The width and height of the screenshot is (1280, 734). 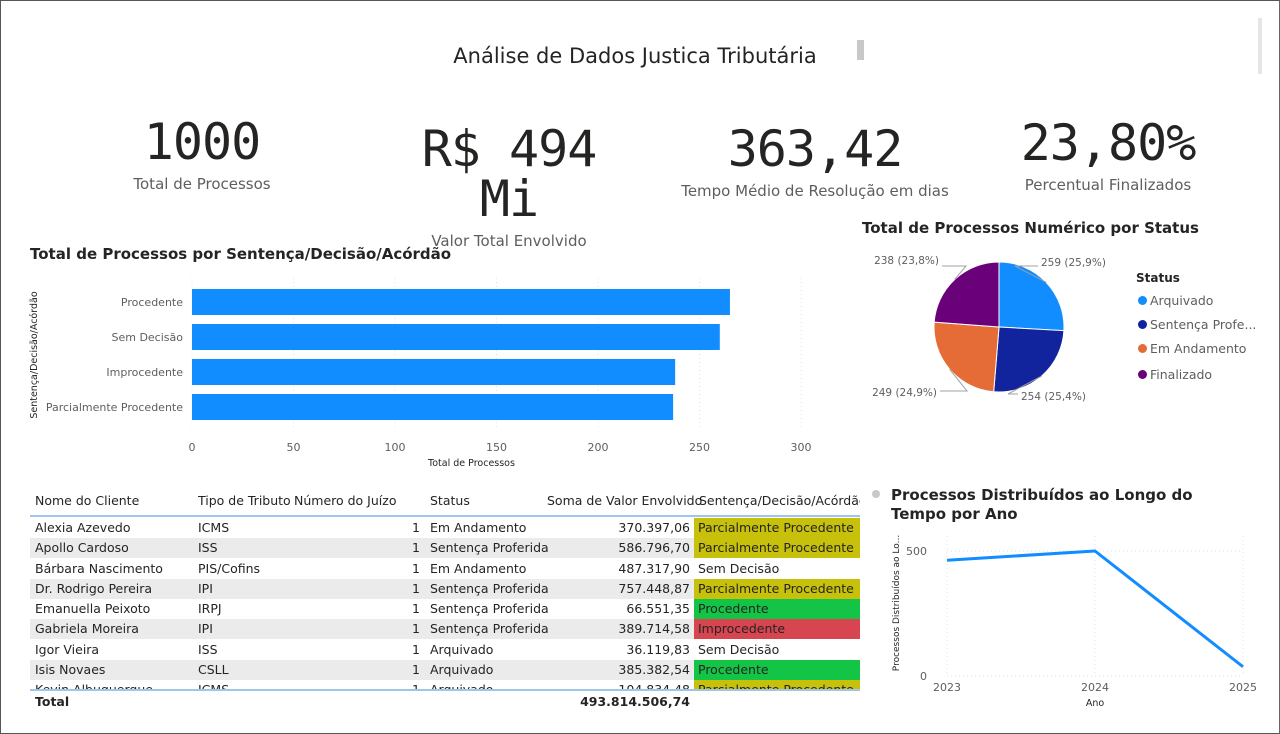 What do you see at coordinates (777, 629) in the screenshot?
I see `cell-sentenca: Improcedente` at bounding box center [777, 629].